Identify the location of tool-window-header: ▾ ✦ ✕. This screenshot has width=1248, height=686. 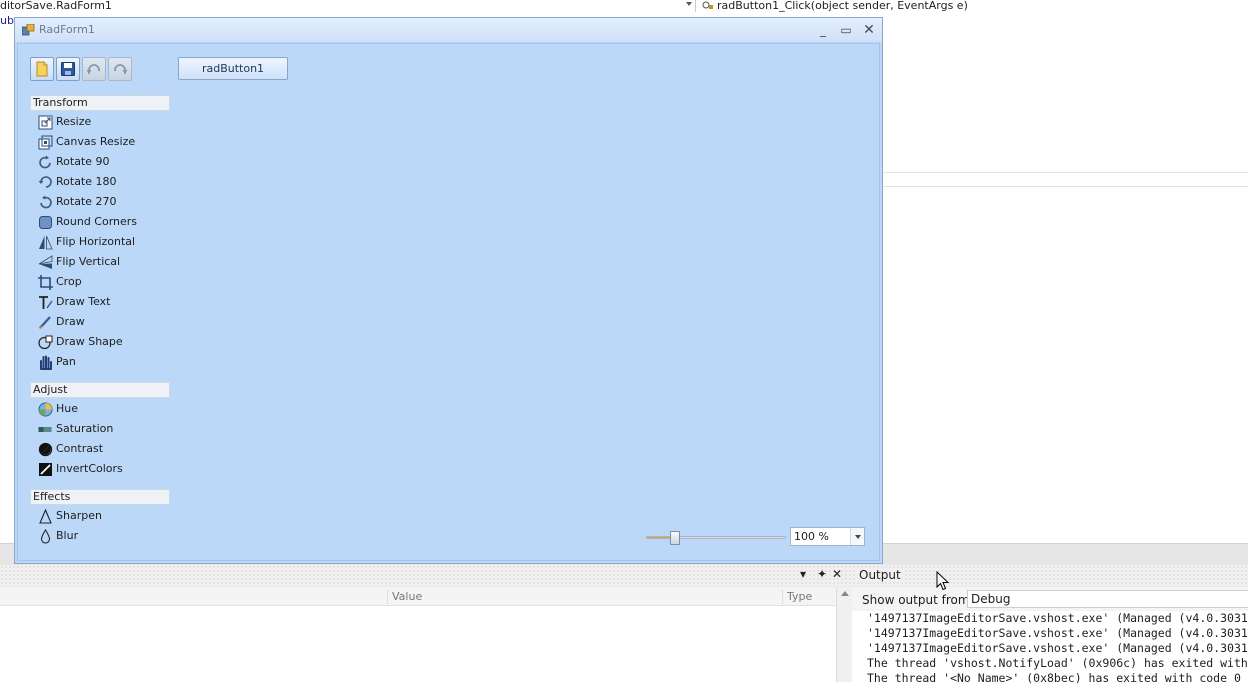
(624, 576).